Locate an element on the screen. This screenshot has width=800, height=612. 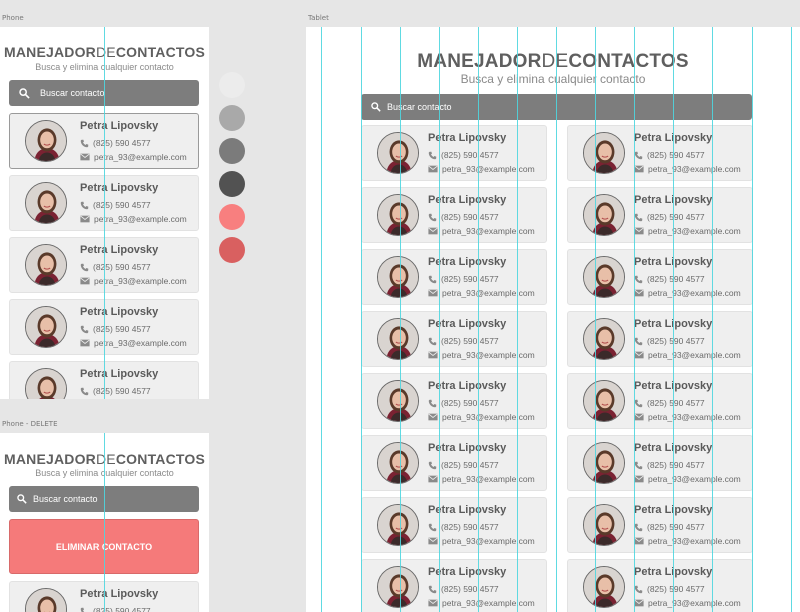
search-icon is located at coordinates (24, 93).